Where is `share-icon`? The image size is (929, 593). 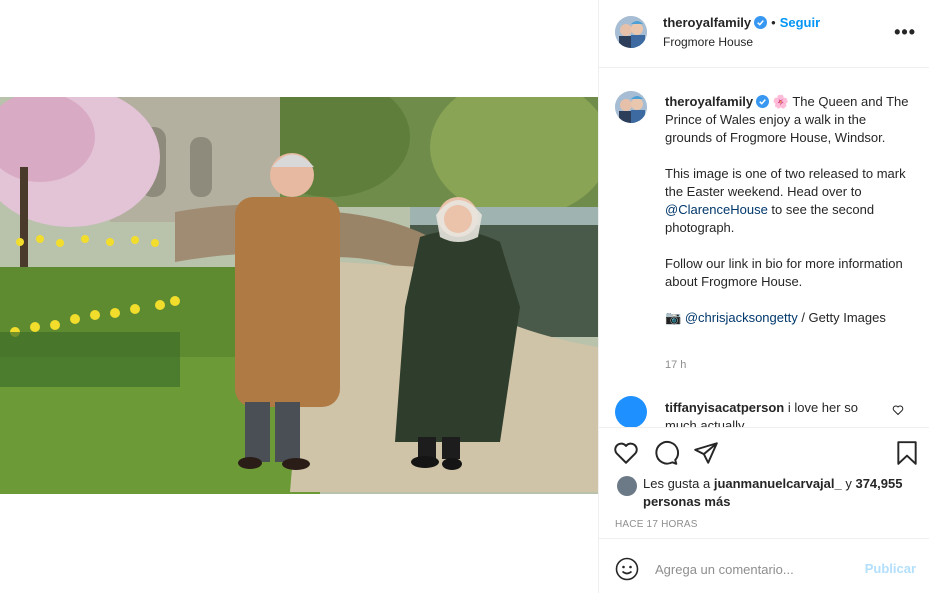 share-icon is located at coordinates (706, 453).